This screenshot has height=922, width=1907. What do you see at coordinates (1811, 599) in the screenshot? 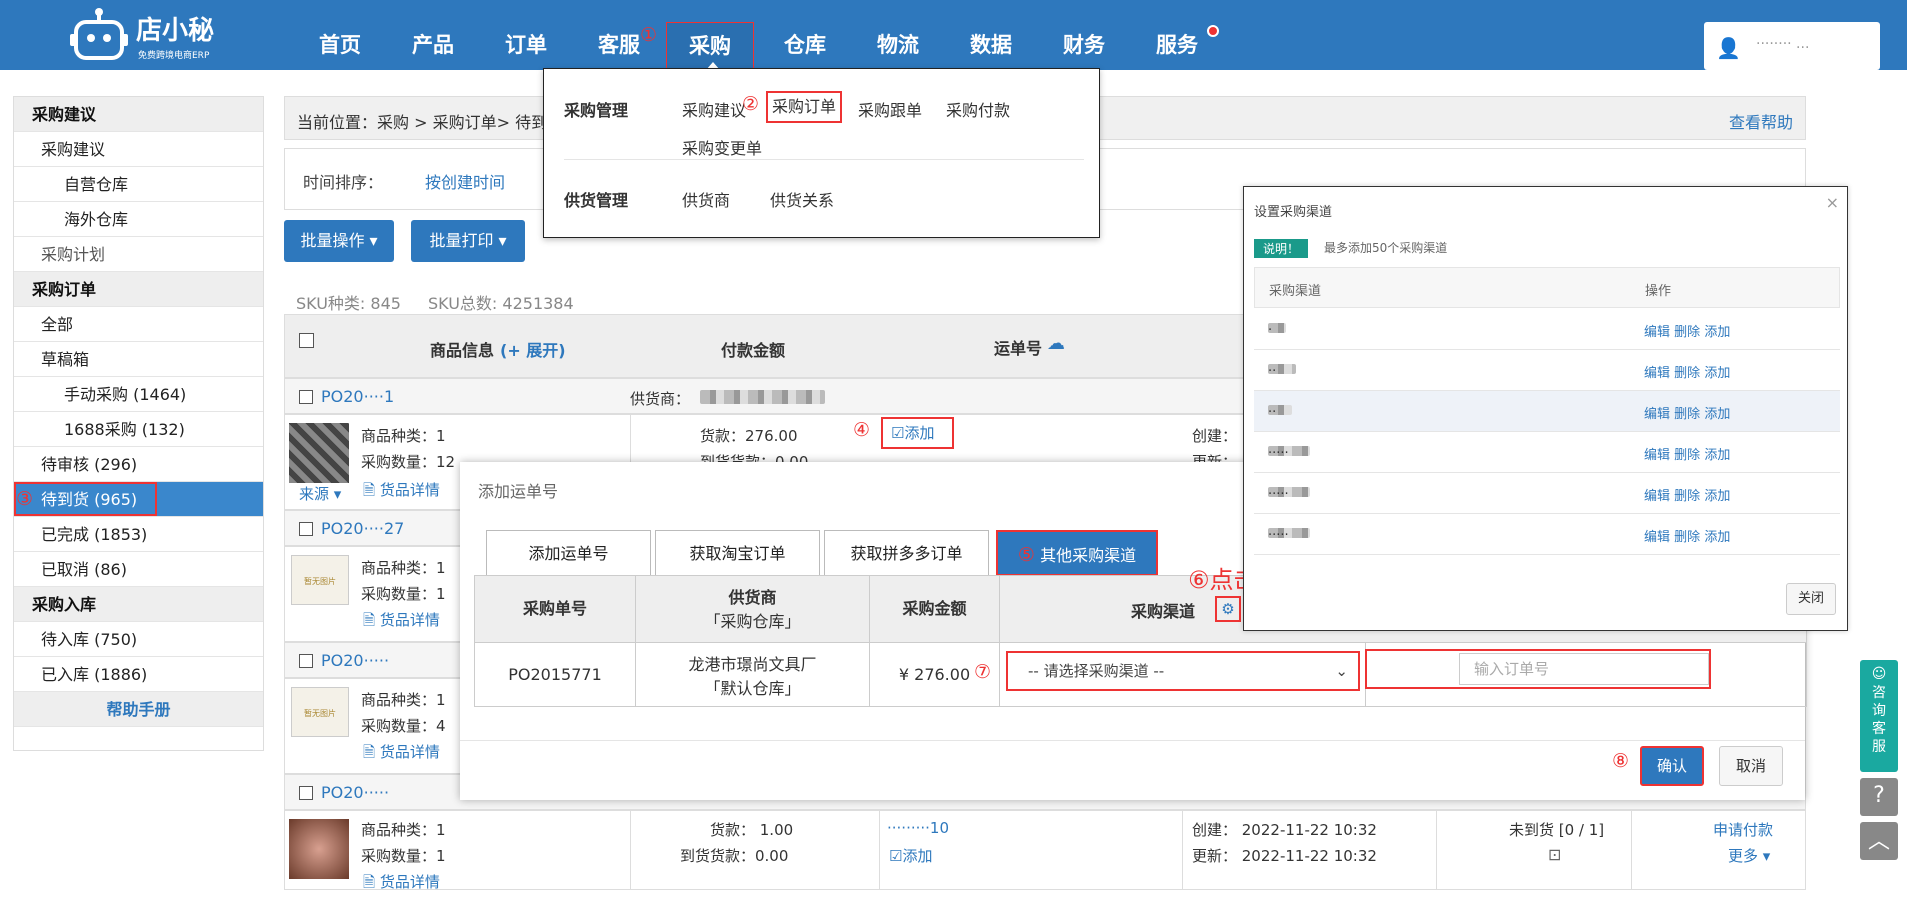
I see `panel-close-button: 关闭` at bounding box center [1811, 599].